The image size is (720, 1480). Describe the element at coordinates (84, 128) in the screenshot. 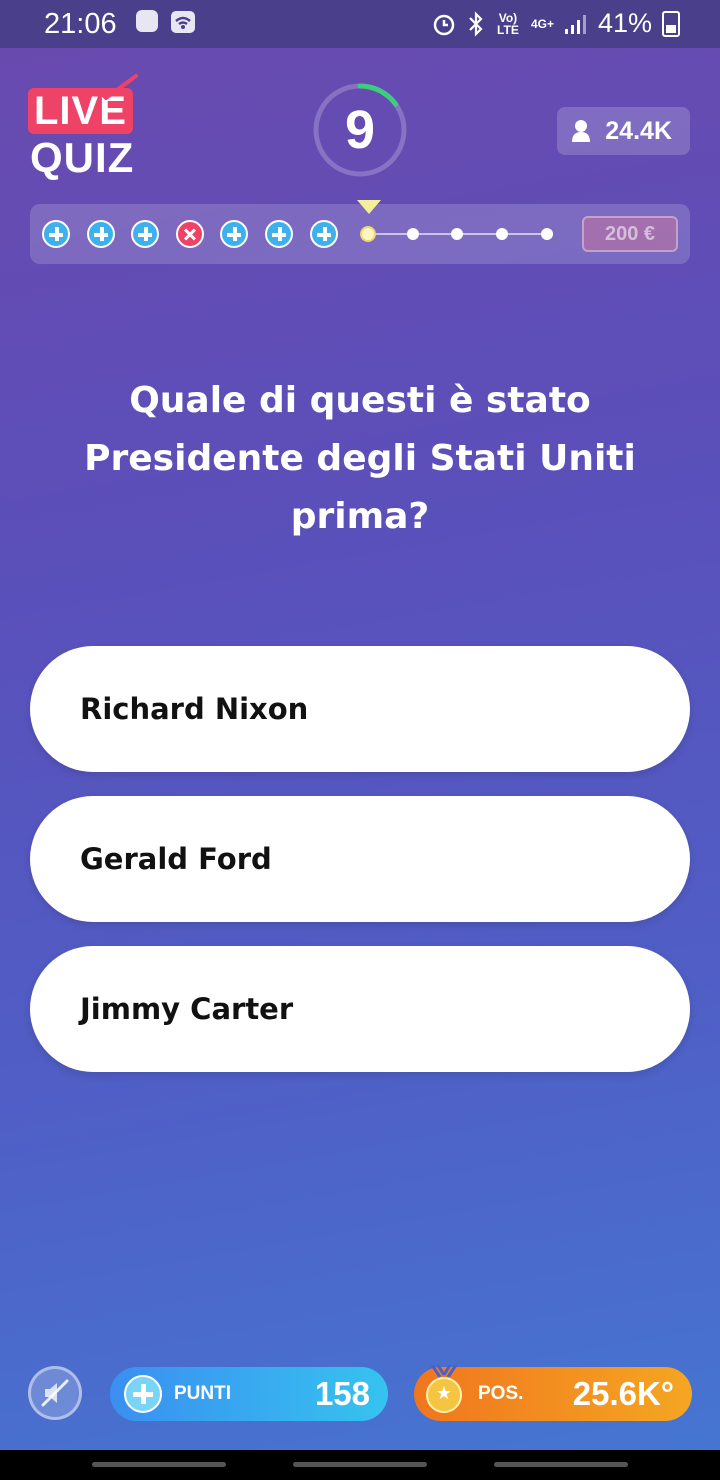

I see `live-quiz-logo: LIVE QUIZ` at that location.